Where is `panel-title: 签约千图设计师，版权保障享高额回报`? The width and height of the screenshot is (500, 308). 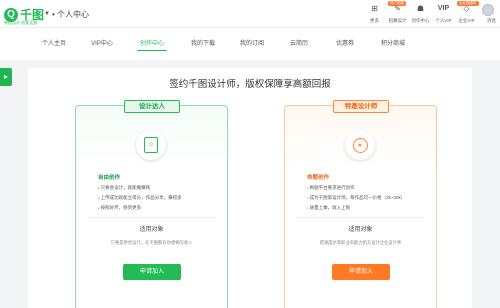
panel-title: 签约千图设计师，版权保障享高额回报 is located at coordinates (250, 84).